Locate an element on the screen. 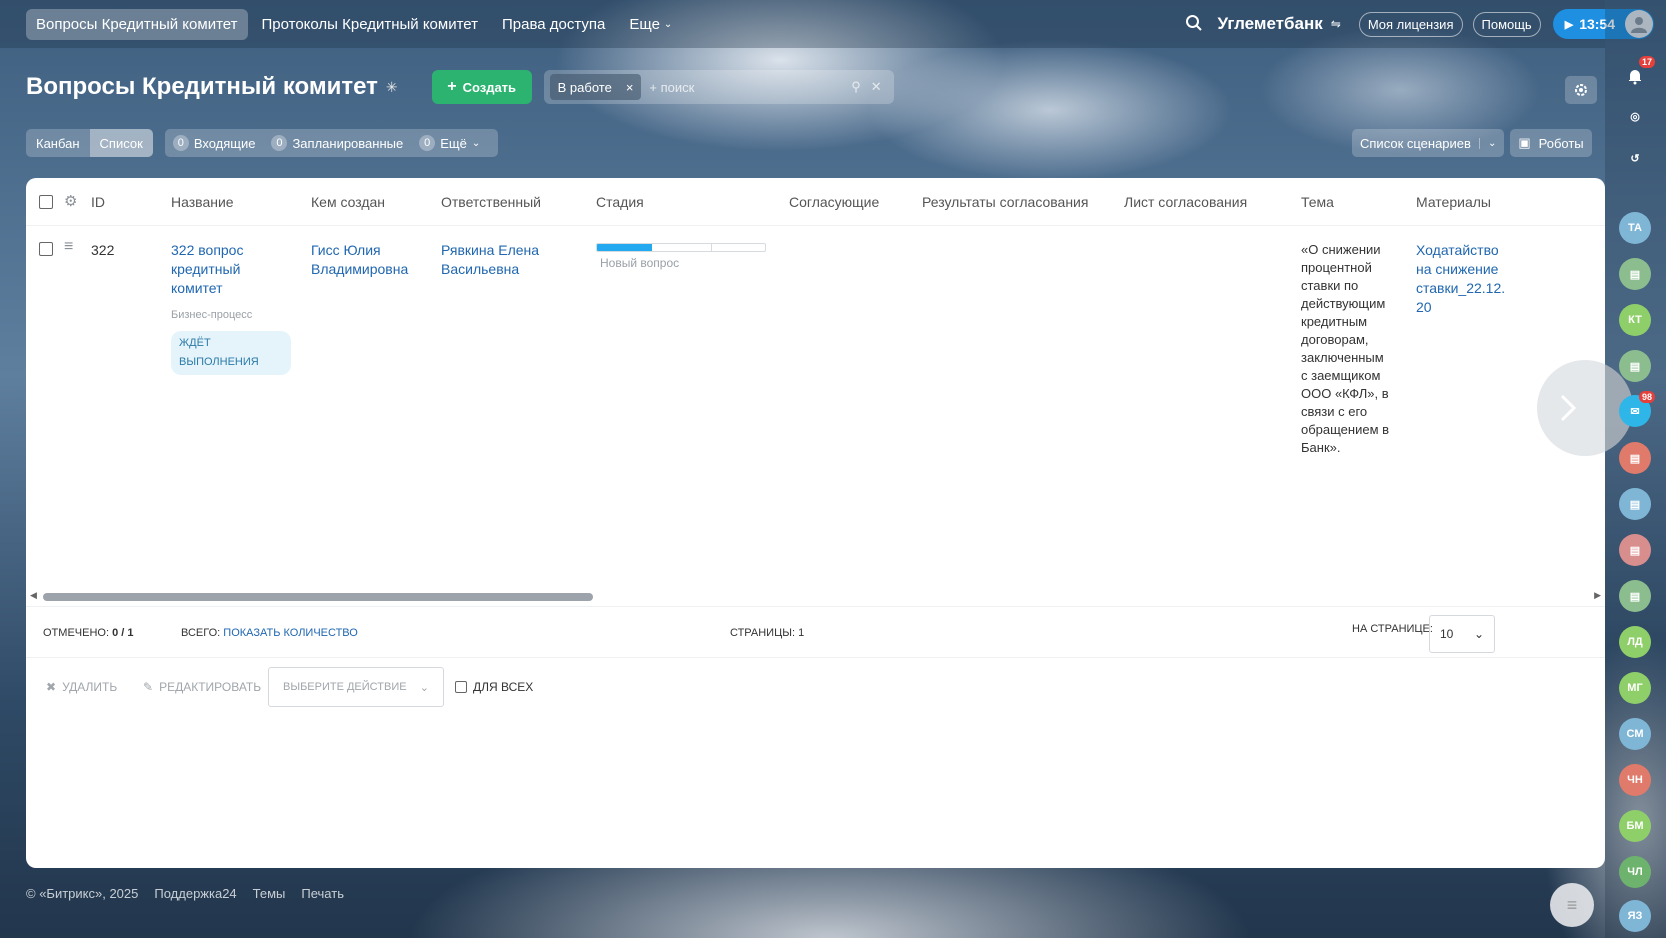 This screenshot has width=1666, height=938. robot-icon: ▣ is located at coordinates (1524, 142).